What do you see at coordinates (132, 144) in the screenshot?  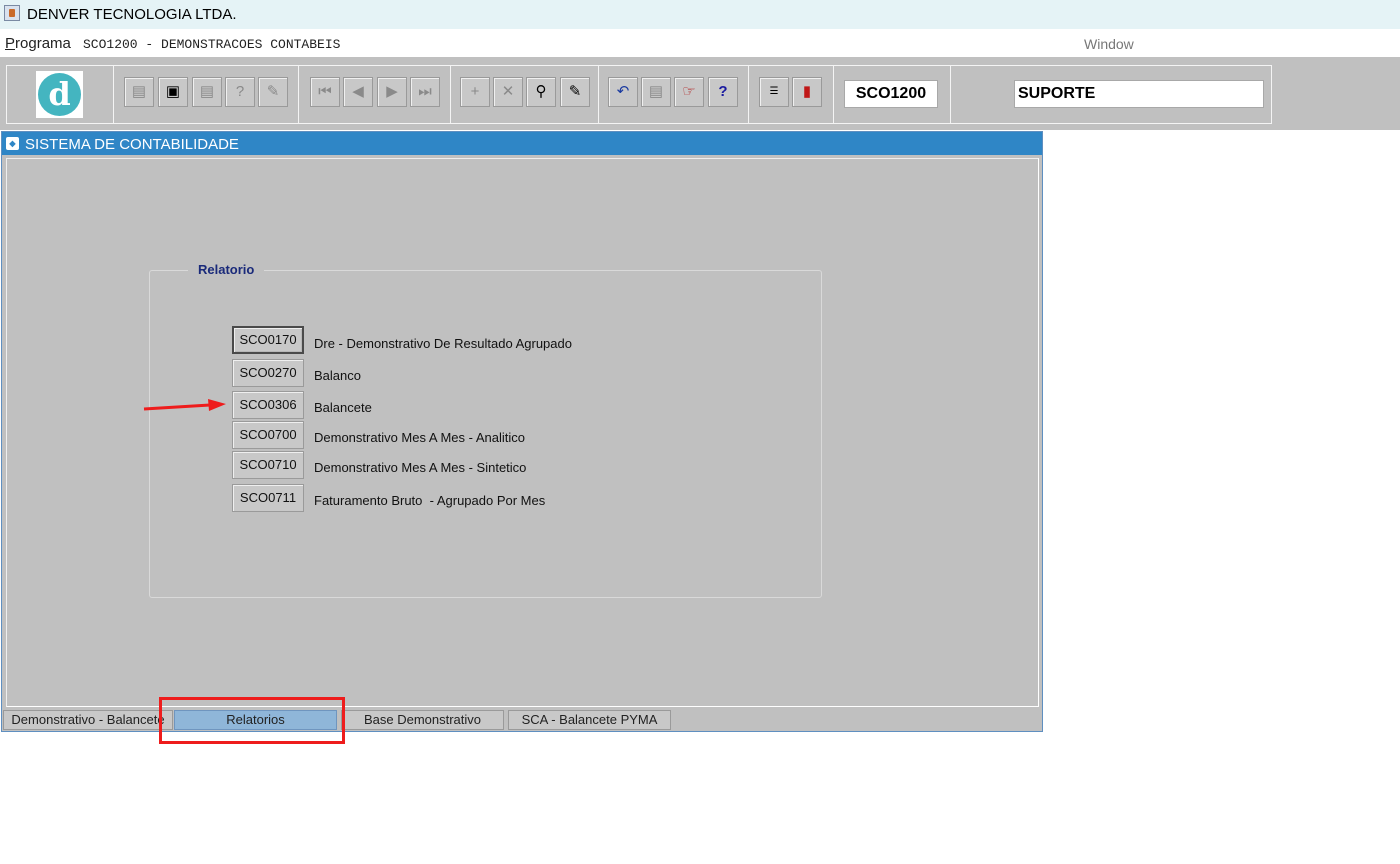 I see `module-window-title: SISTEMA DE CONTABILIDADE` at bounding box center [132, 144].